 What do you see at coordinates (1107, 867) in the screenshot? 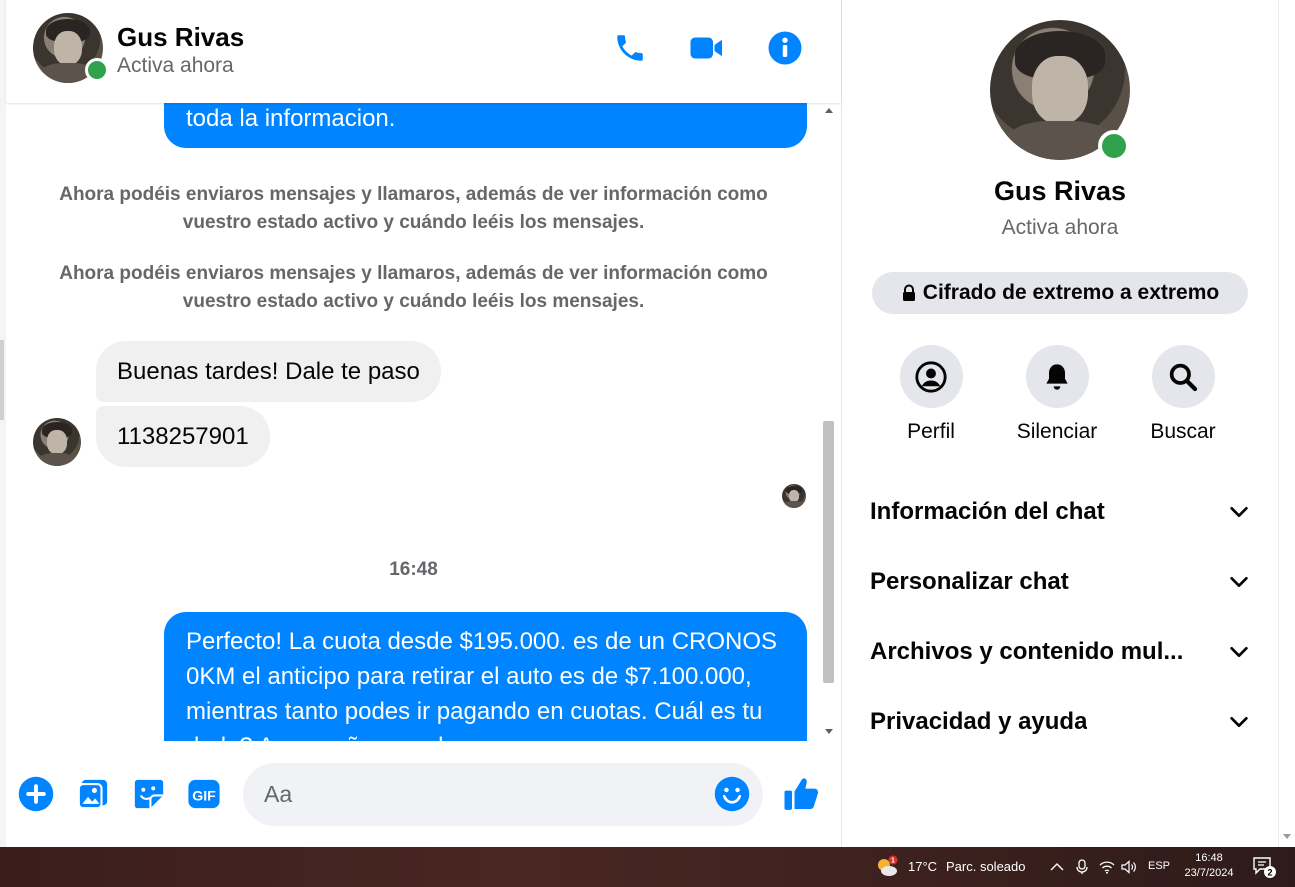
I see `wifi-icon` at bounding box center [1107, 867].